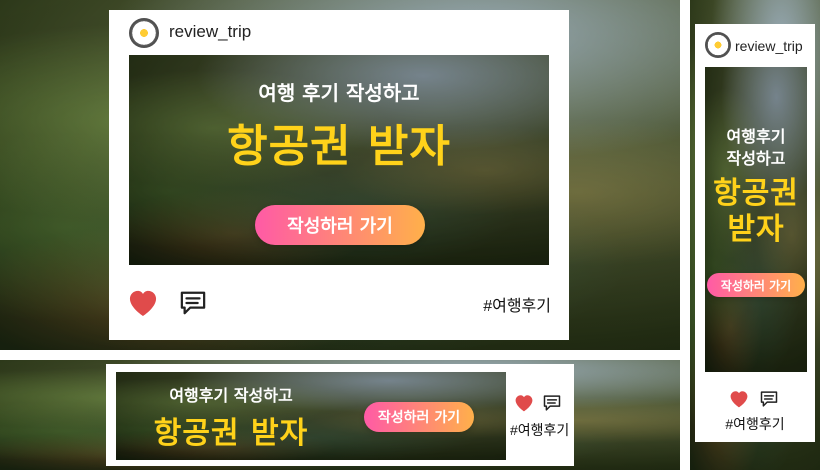 This screenshot has height=470, width=820. What do you see at coordinates (756, 136) in the screenshot?
I see `headline-small-line1: 여행후기` at bounding box center [756, 136].